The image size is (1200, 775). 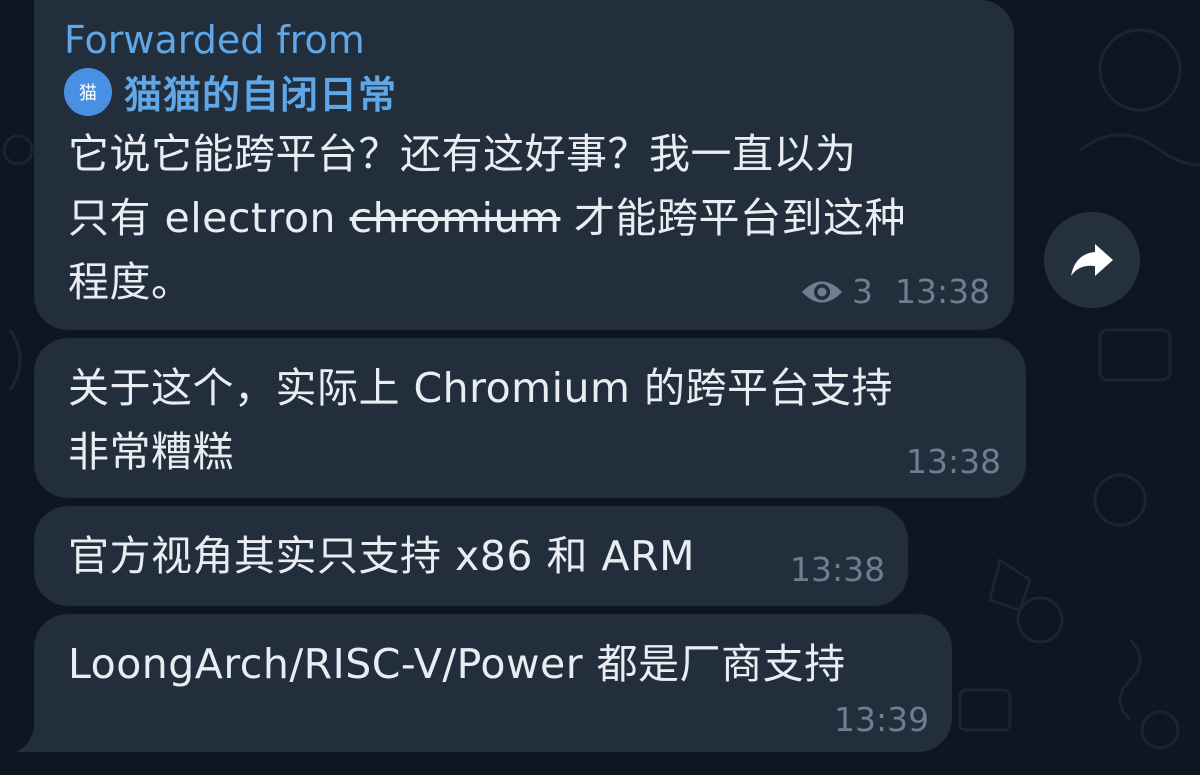 I want to click on message-segment: 才能跨平台到这种, so click(x=739, y=218).